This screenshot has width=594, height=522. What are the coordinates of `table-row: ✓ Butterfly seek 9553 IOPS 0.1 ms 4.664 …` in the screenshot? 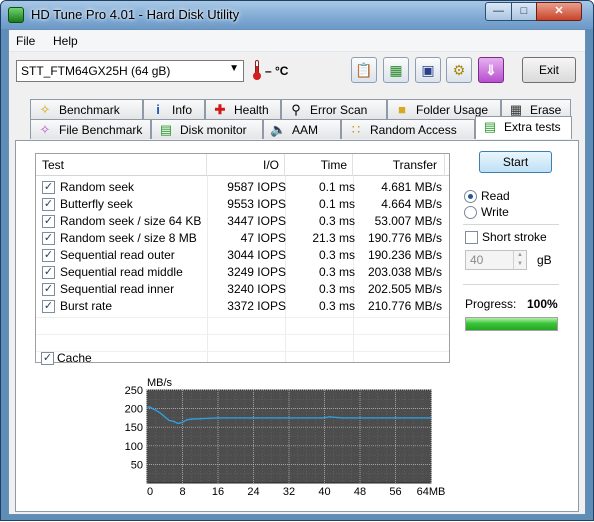 It's located at (242, 204).